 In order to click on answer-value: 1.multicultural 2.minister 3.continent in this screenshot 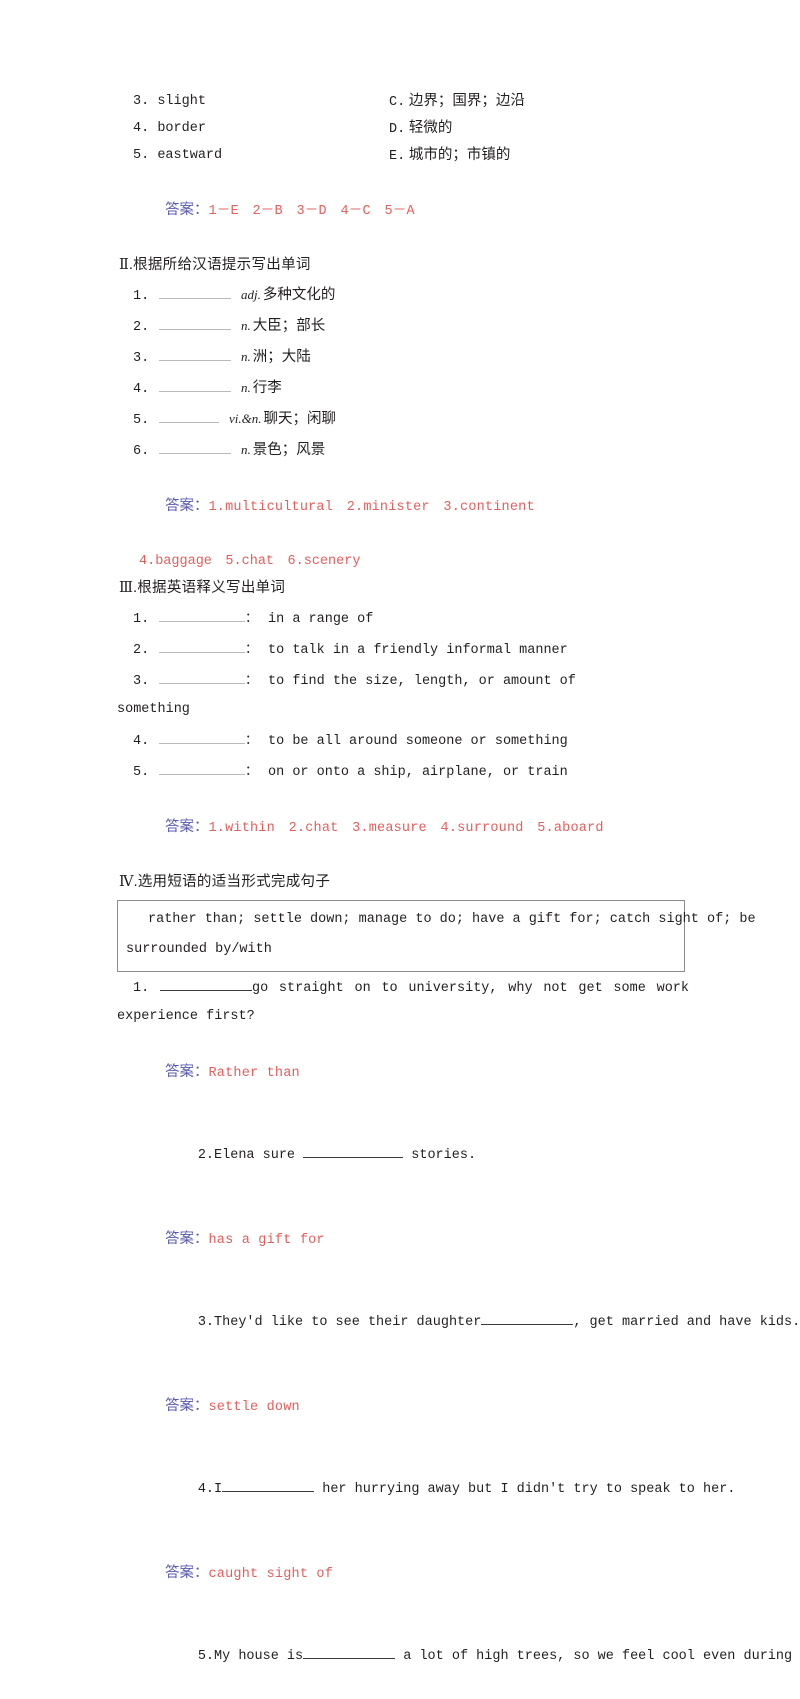, I will do `click(371, 507)`.